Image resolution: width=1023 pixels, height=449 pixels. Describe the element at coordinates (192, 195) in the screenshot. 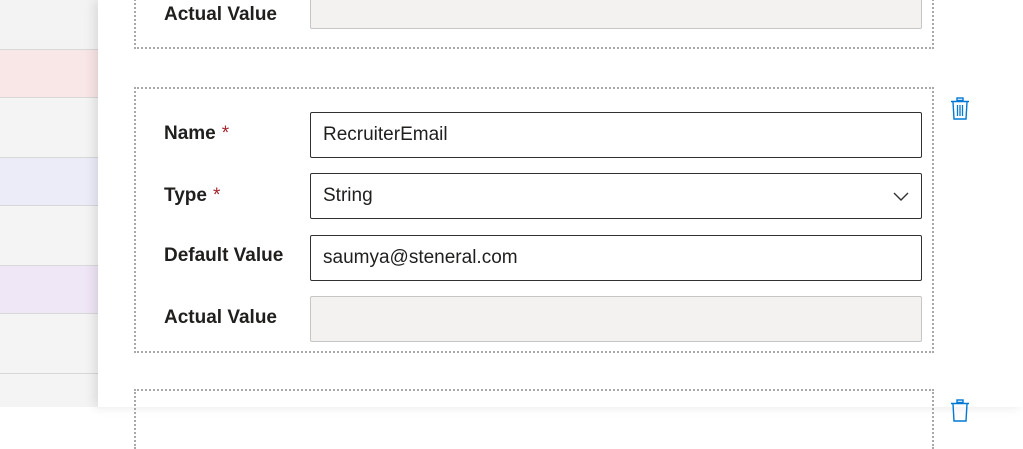

I see `type-label: Type *` at that location.